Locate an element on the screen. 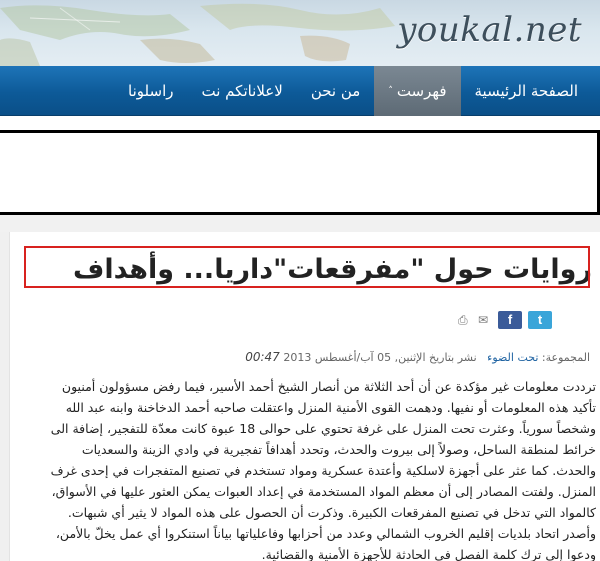  category-label: المجموعة: is located at coordinates (565, 357).